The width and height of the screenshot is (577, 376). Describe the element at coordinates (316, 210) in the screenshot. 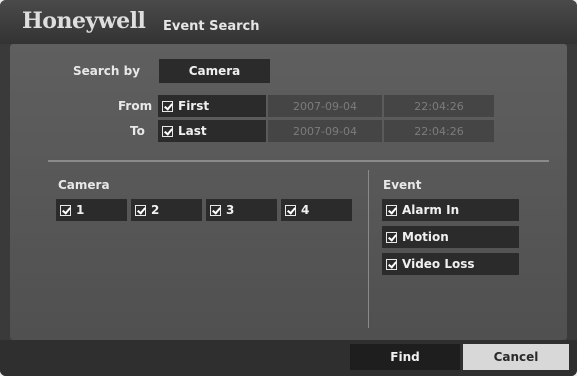

I see `camera-checkbox-4: 4` at that location.